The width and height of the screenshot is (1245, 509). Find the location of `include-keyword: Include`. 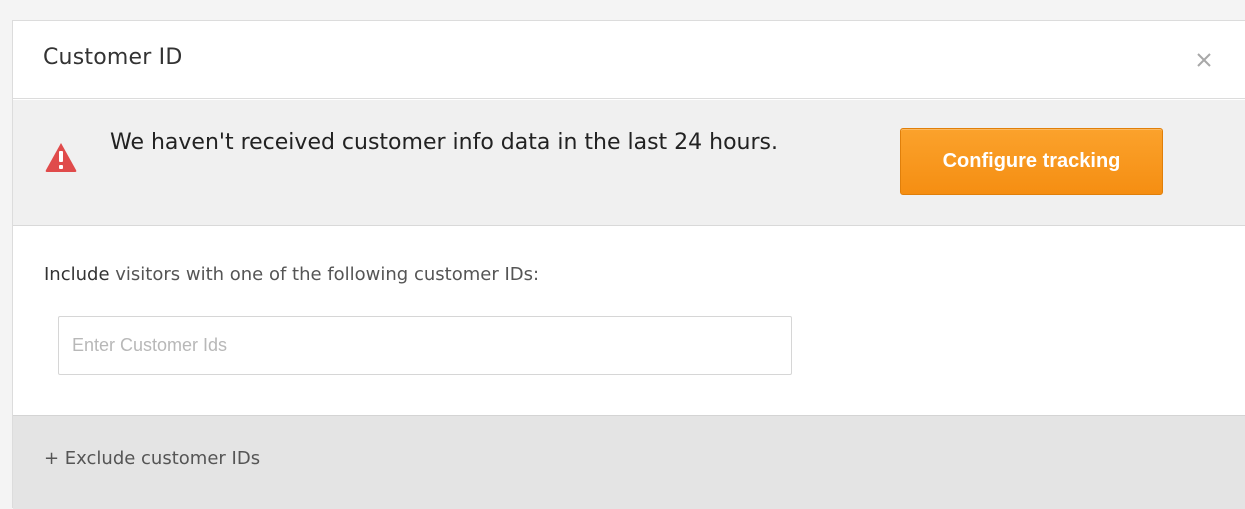

include-keyword: Include is located at coordinates (77, 274).